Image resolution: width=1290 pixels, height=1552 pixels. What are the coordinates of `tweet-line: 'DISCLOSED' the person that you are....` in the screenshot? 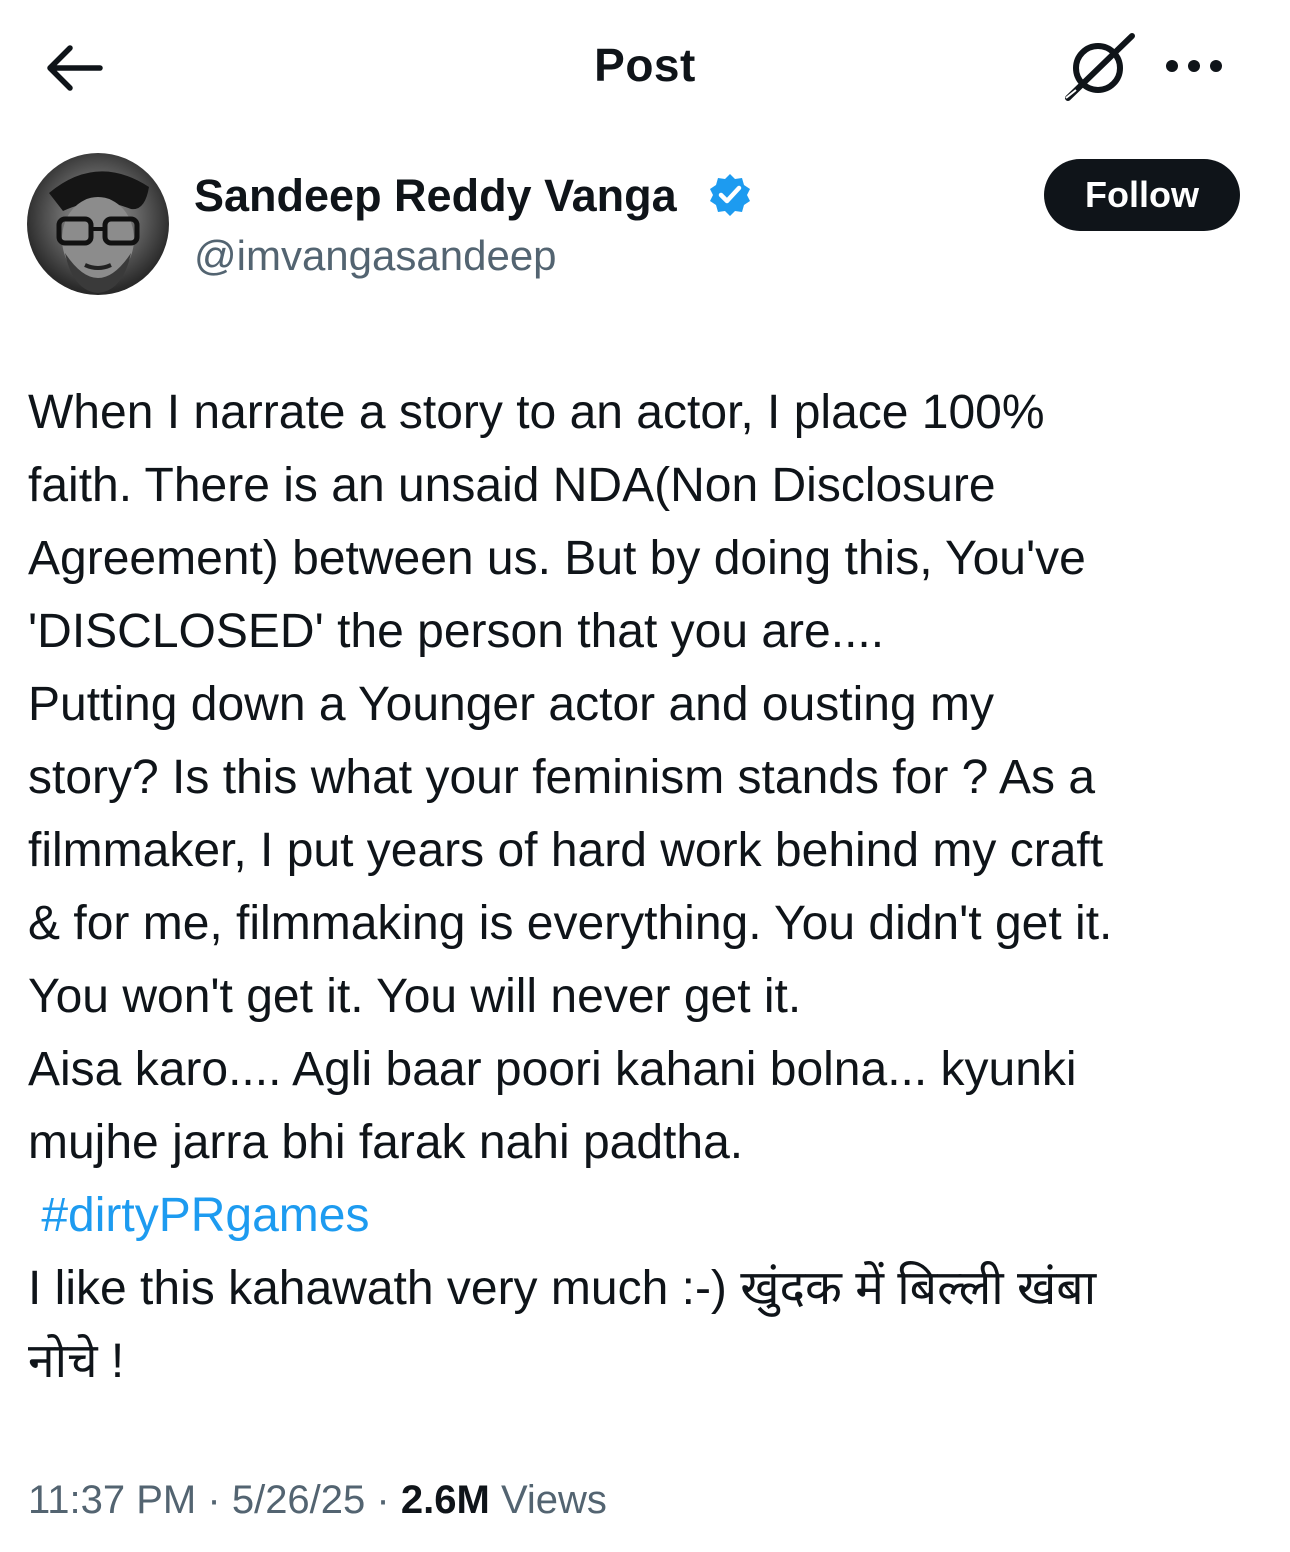 It's located at (456, 631).